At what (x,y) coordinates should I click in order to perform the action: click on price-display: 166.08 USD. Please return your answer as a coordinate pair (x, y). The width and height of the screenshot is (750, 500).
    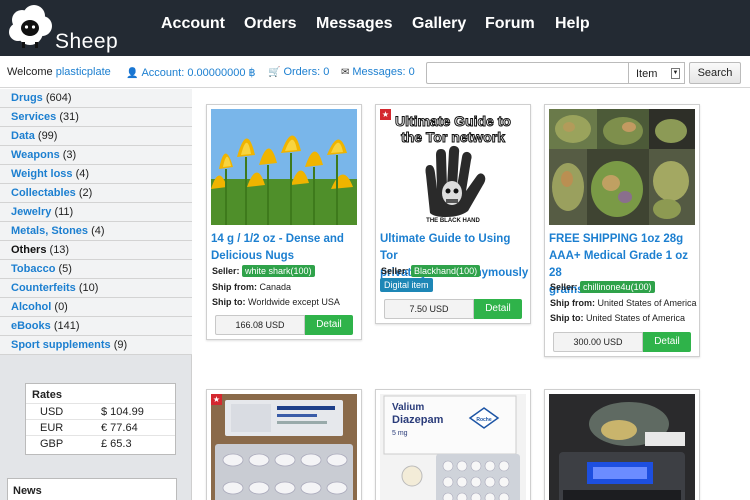
    Looking at the image, I should click on (260, 325).